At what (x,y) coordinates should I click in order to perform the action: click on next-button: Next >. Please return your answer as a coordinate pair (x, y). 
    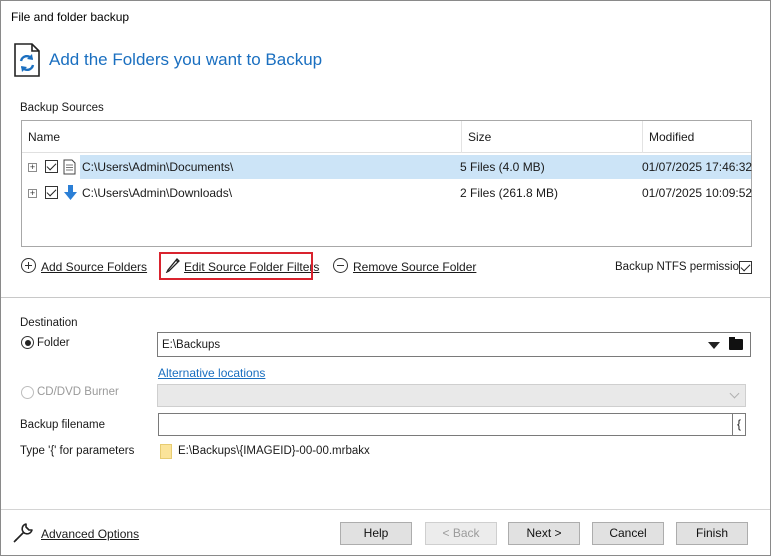
    Looking at the image, I should click on (544, 533).